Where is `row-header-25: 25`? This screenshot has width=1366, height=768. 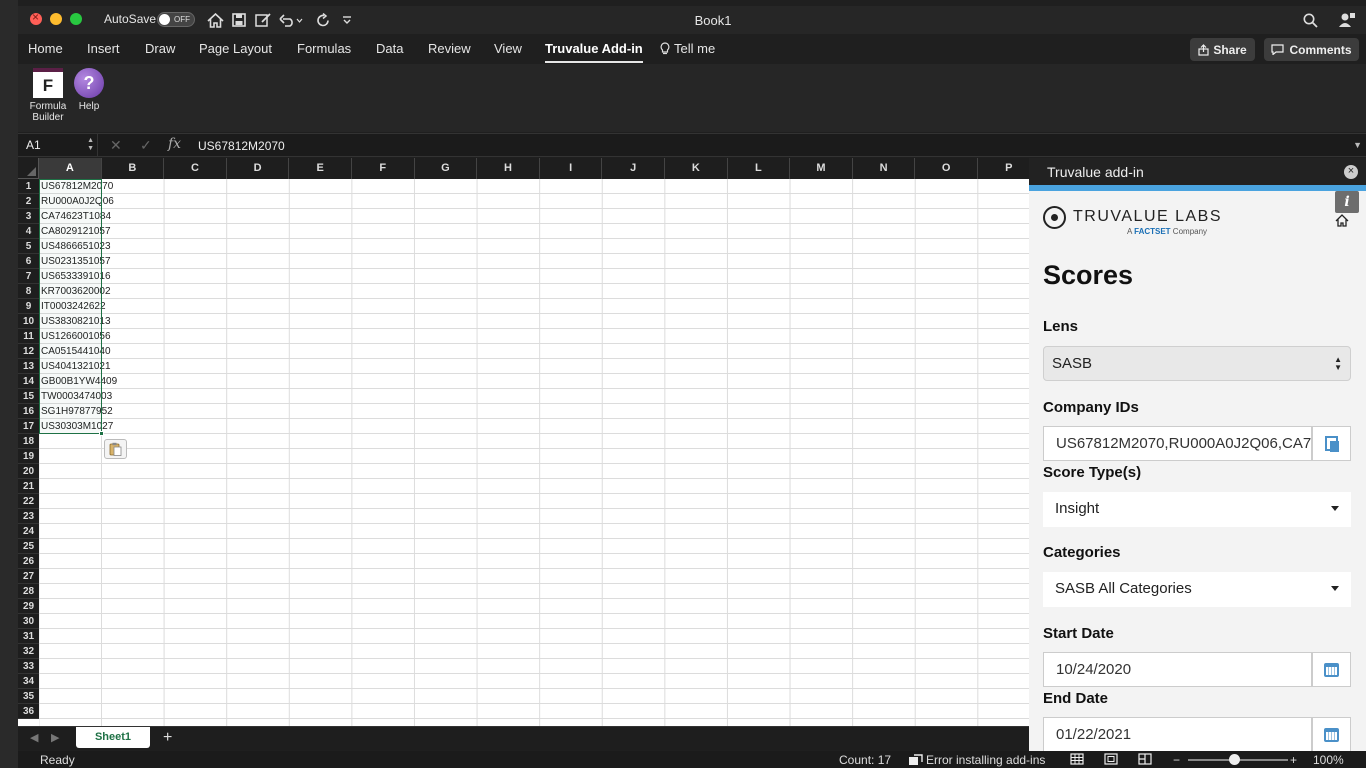 row-header-25: 25 is located at coordinates (28, 546).